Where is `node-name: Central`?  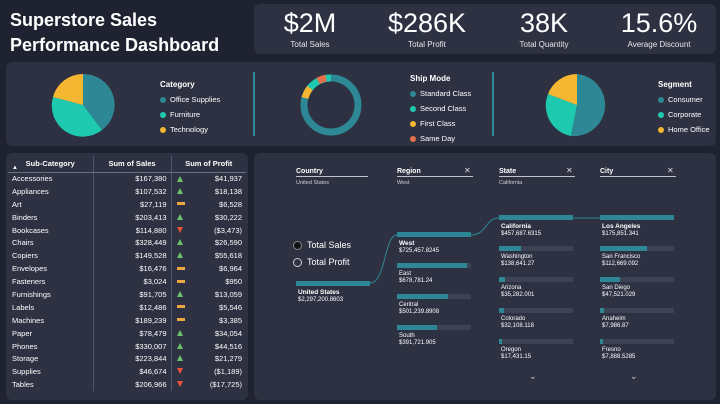
node-name: Central is located at coordinates (409, 305).